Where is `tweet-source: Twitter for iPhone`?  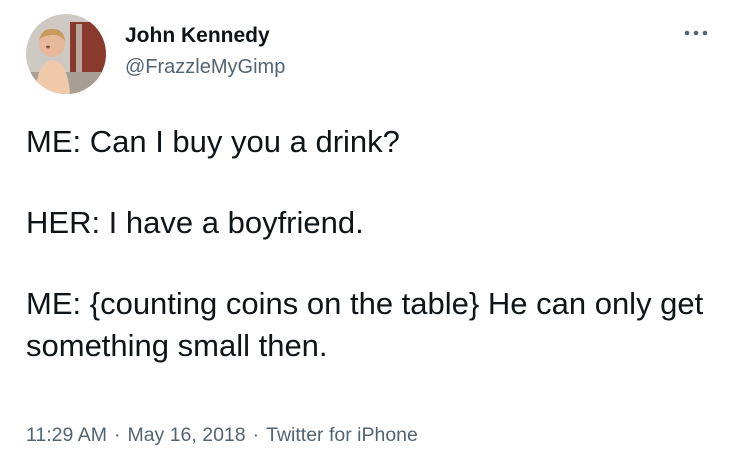
tweet-source: Twitter for iPhone is located at coordinates (342, 435).